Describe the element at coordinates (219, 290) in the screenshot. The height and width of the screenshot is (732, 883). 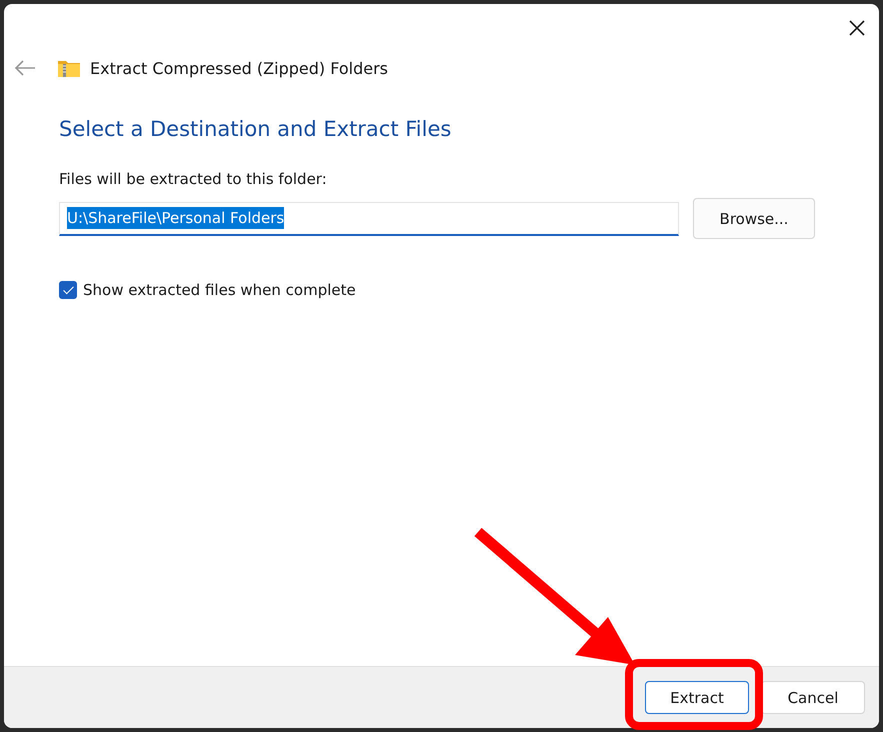
I see `checkbox-label: Show extracted files when complete` at that location.